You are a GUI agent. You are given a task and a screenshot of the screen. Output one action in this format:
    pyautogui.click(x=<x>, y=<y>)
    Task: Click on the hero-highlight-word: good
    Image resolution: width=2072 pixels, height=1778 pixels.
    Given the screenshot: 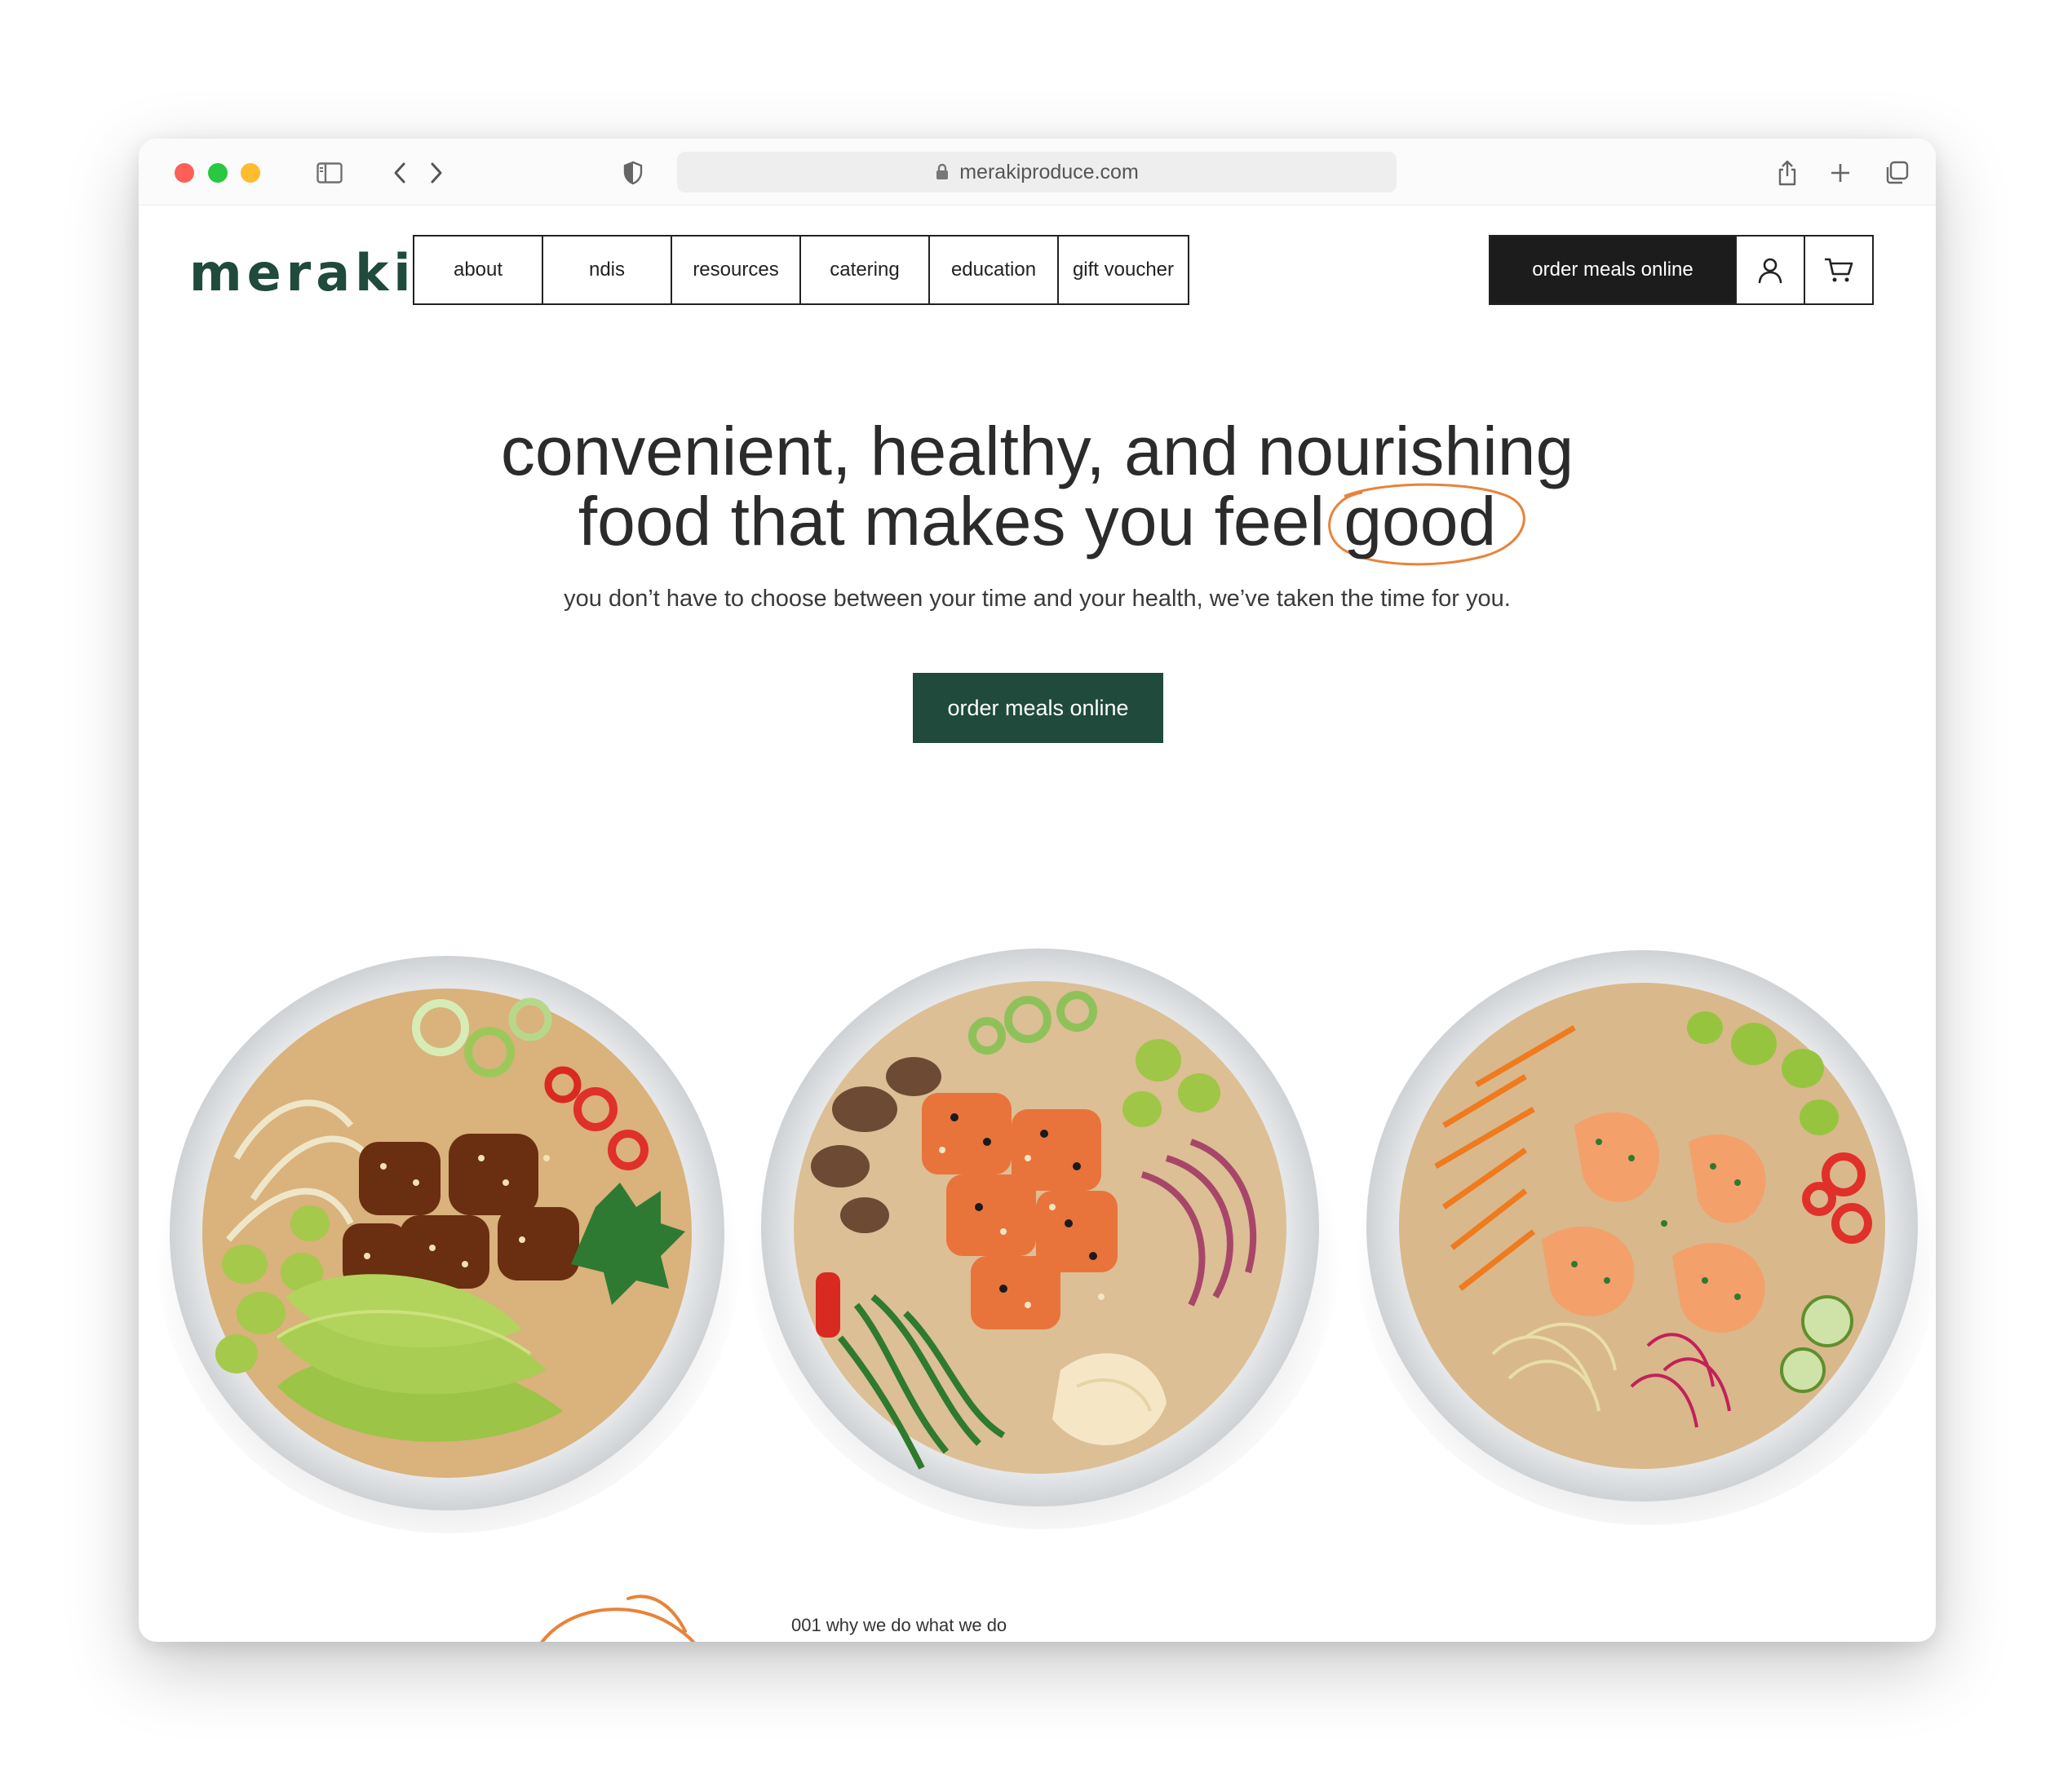 What is the action you would take?
    pyautogui.click(x=1421, y=521)
    